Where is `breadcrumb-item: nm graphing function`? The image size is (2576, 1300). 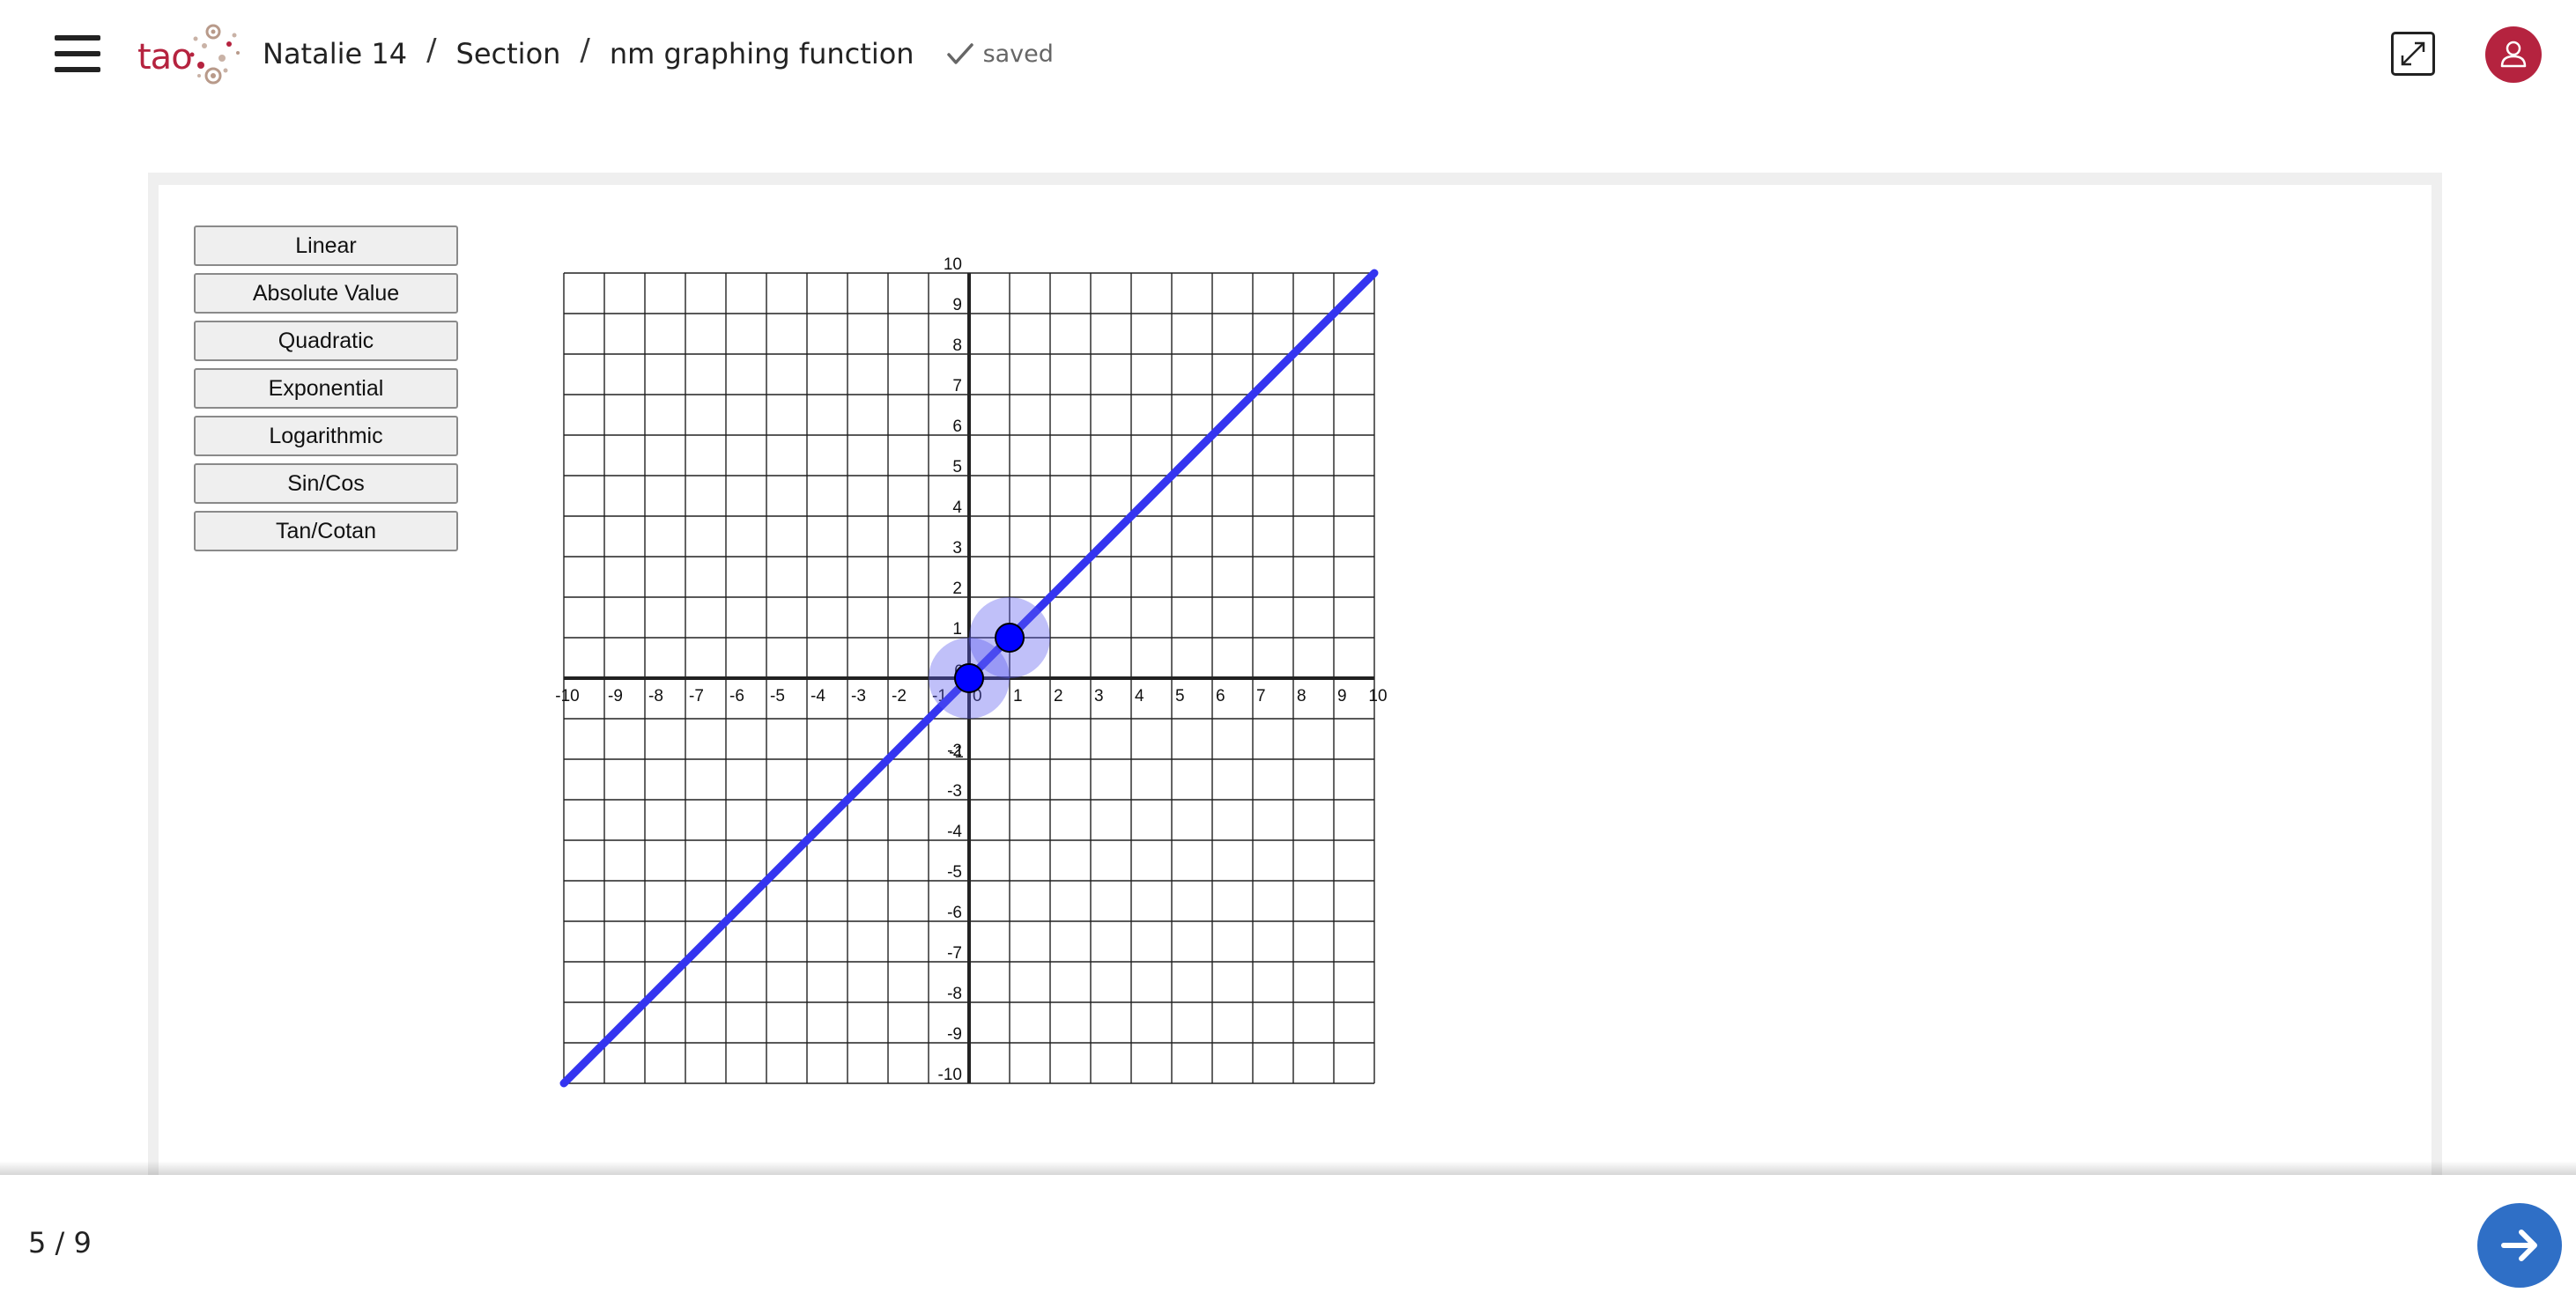 breadcrumb-item: nm graphing function is located at coordinates (762, 54).